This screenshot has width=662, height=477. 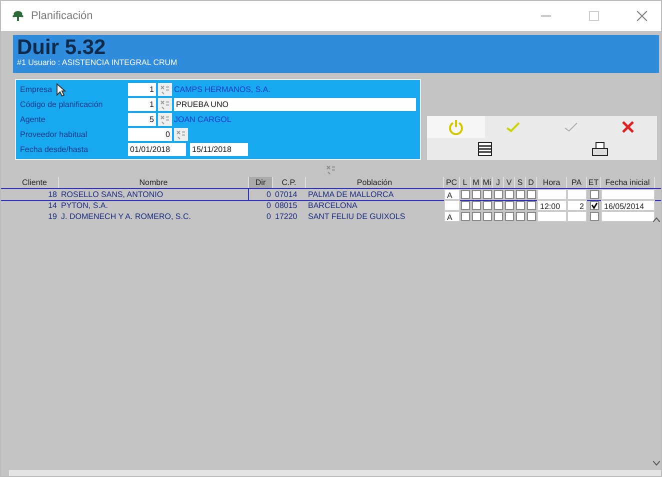 I want to click on time-cell: 12:00, so click(x=552, y=205).